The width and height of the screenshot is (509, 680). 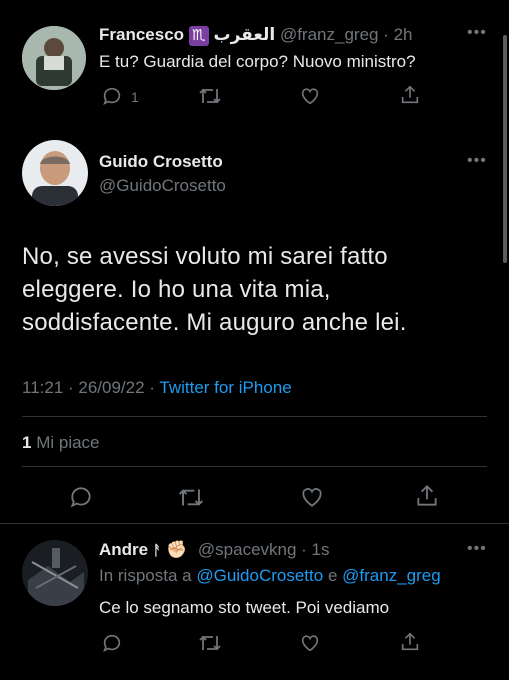 What do you see at coordinates (176, 289) in the screenshot?
I see `main-tweet-line-2: eleggere. Io ho una vita mia,` at bounding box center [176, 289].